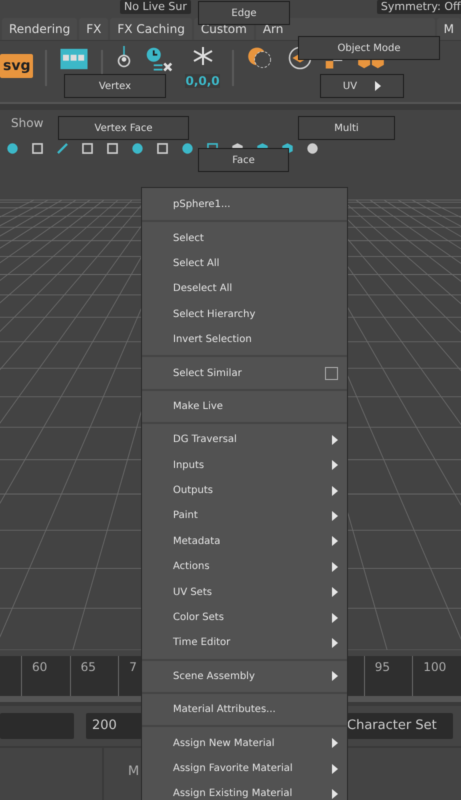  What do you see at coordinates (434, 667) in the screenshot?
I see `frame-number: 100` at bounding box center [434, 667].